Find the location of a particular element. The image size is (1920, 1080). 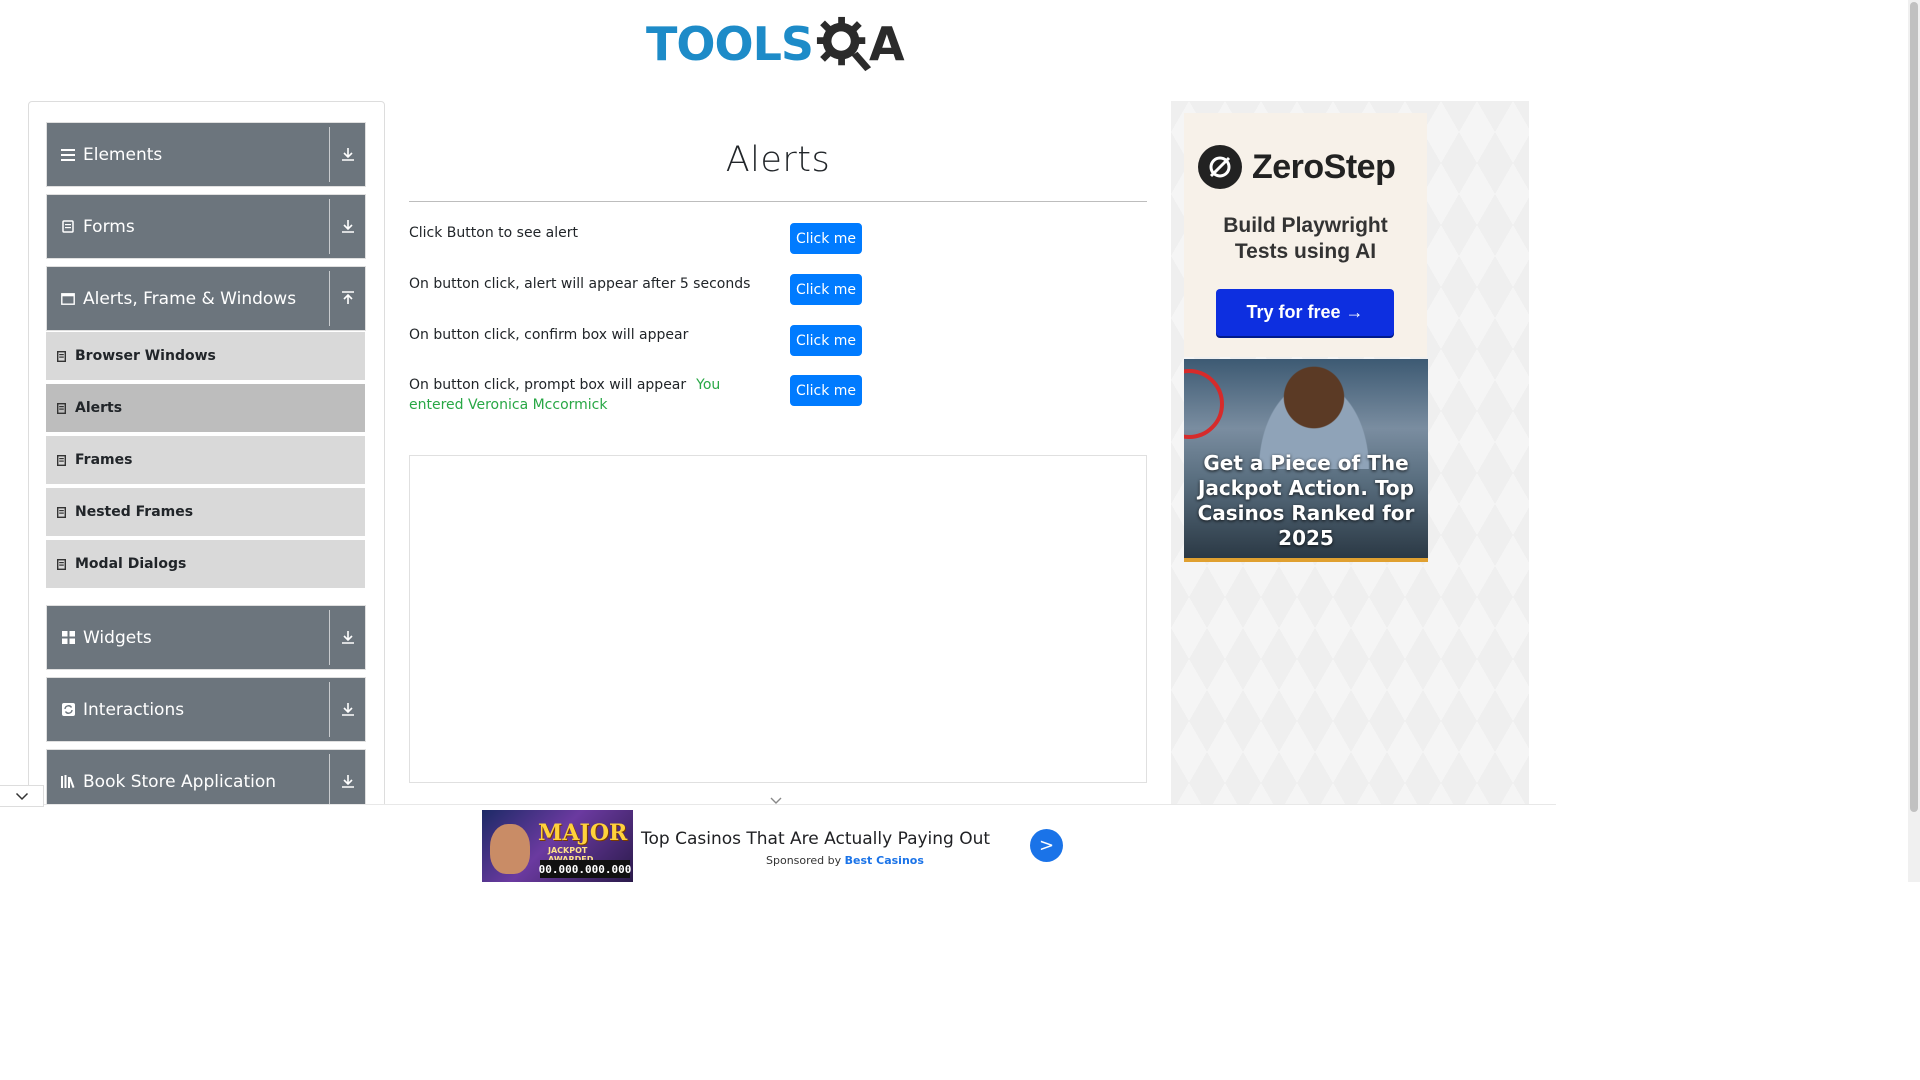

alert-button: Click me is located at coordinates (826, 238).